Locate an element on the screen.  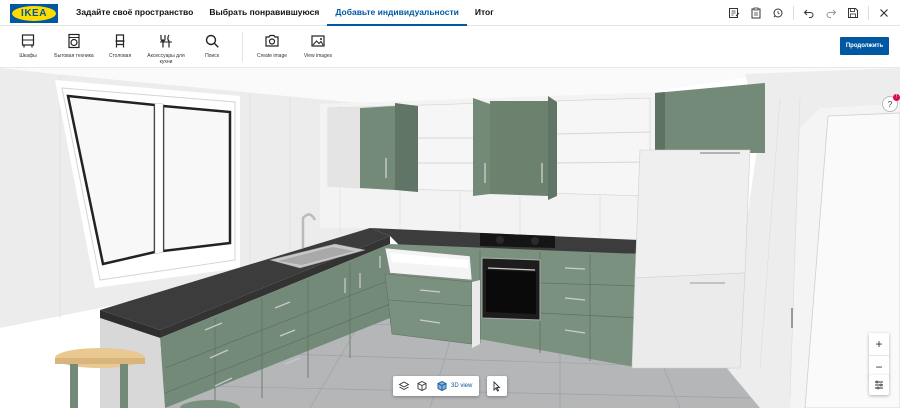
tool-label: View images is located at coordinates (318, 56).